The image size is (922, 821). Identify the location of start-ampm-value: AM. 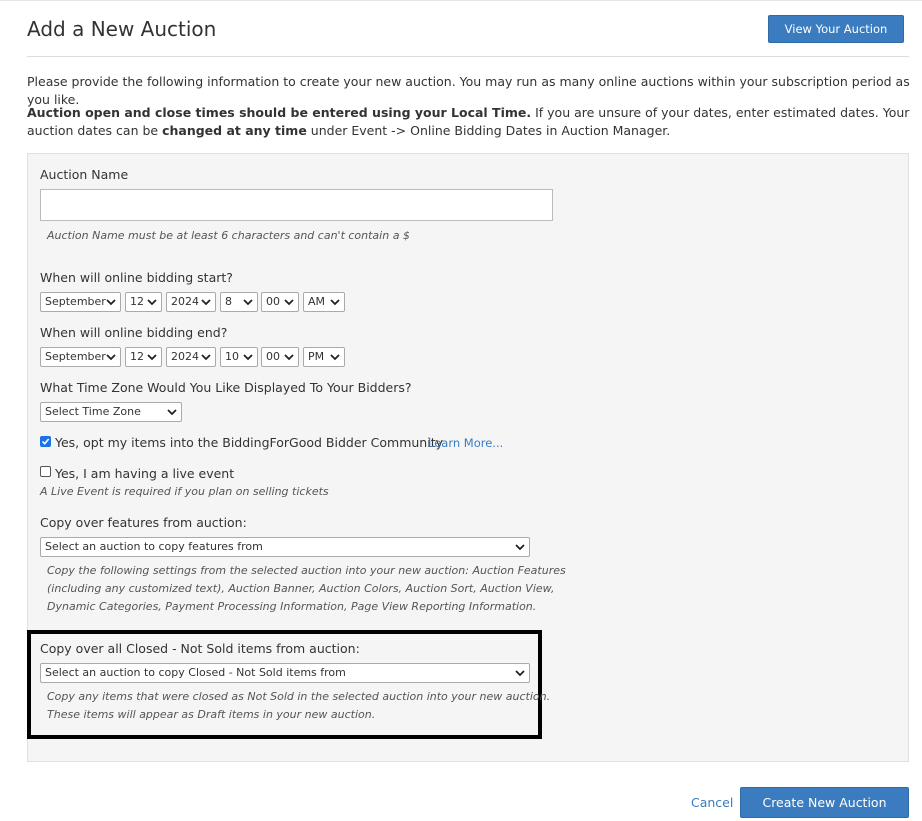
(317, 301).